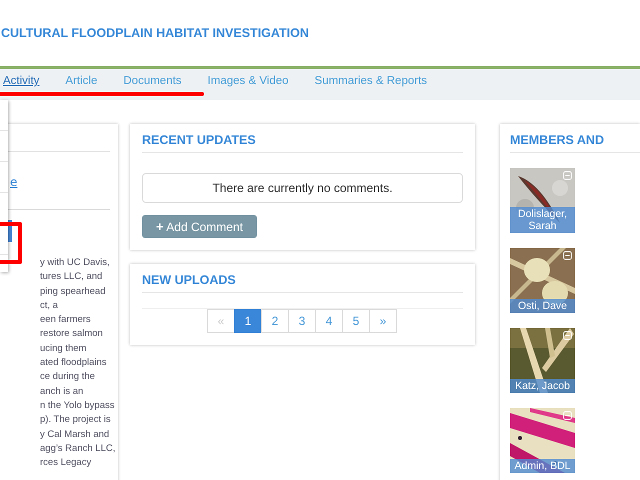 Image resolution: width=640 pixels, height=480 pixels. Describe the element at coordinates (81, 81) in the screenshot. I see `tab: Article` at that location.